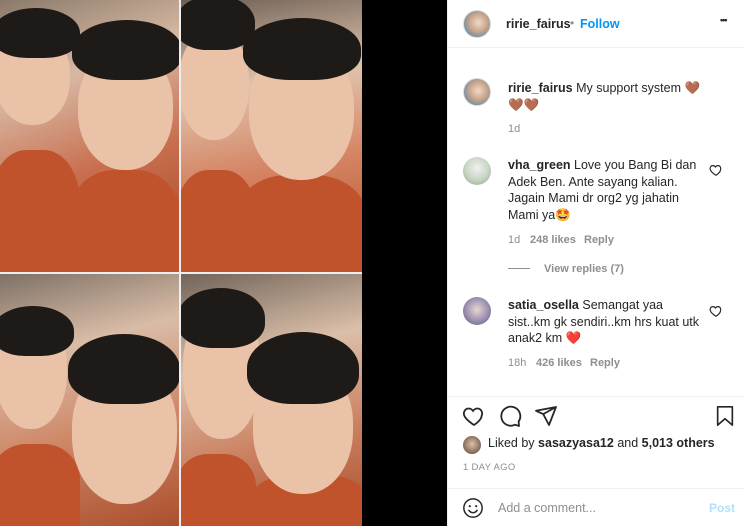  What do you see at coordinates (514, 129) in the screenshot?
I see `caption-time: 1d` at bounding box center [514, 129].